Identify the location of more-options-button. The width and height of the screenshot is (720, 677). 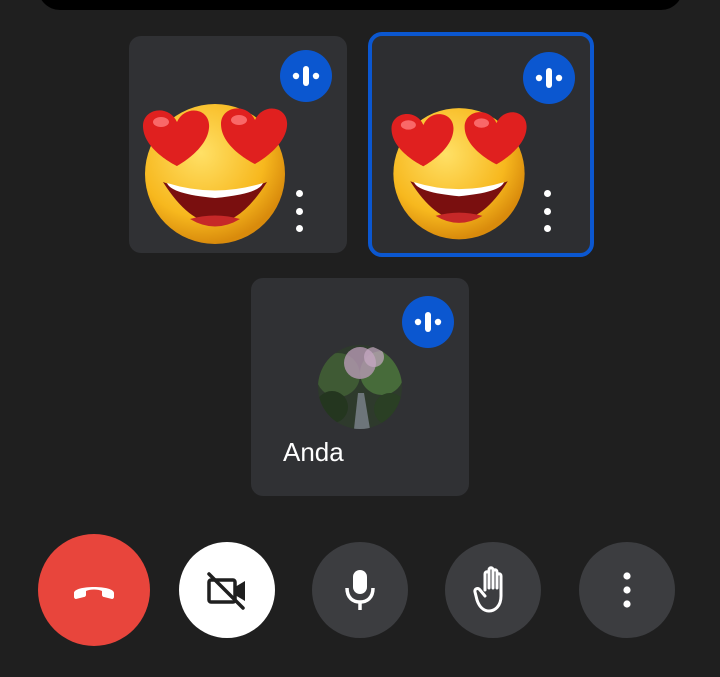
(627, 590).